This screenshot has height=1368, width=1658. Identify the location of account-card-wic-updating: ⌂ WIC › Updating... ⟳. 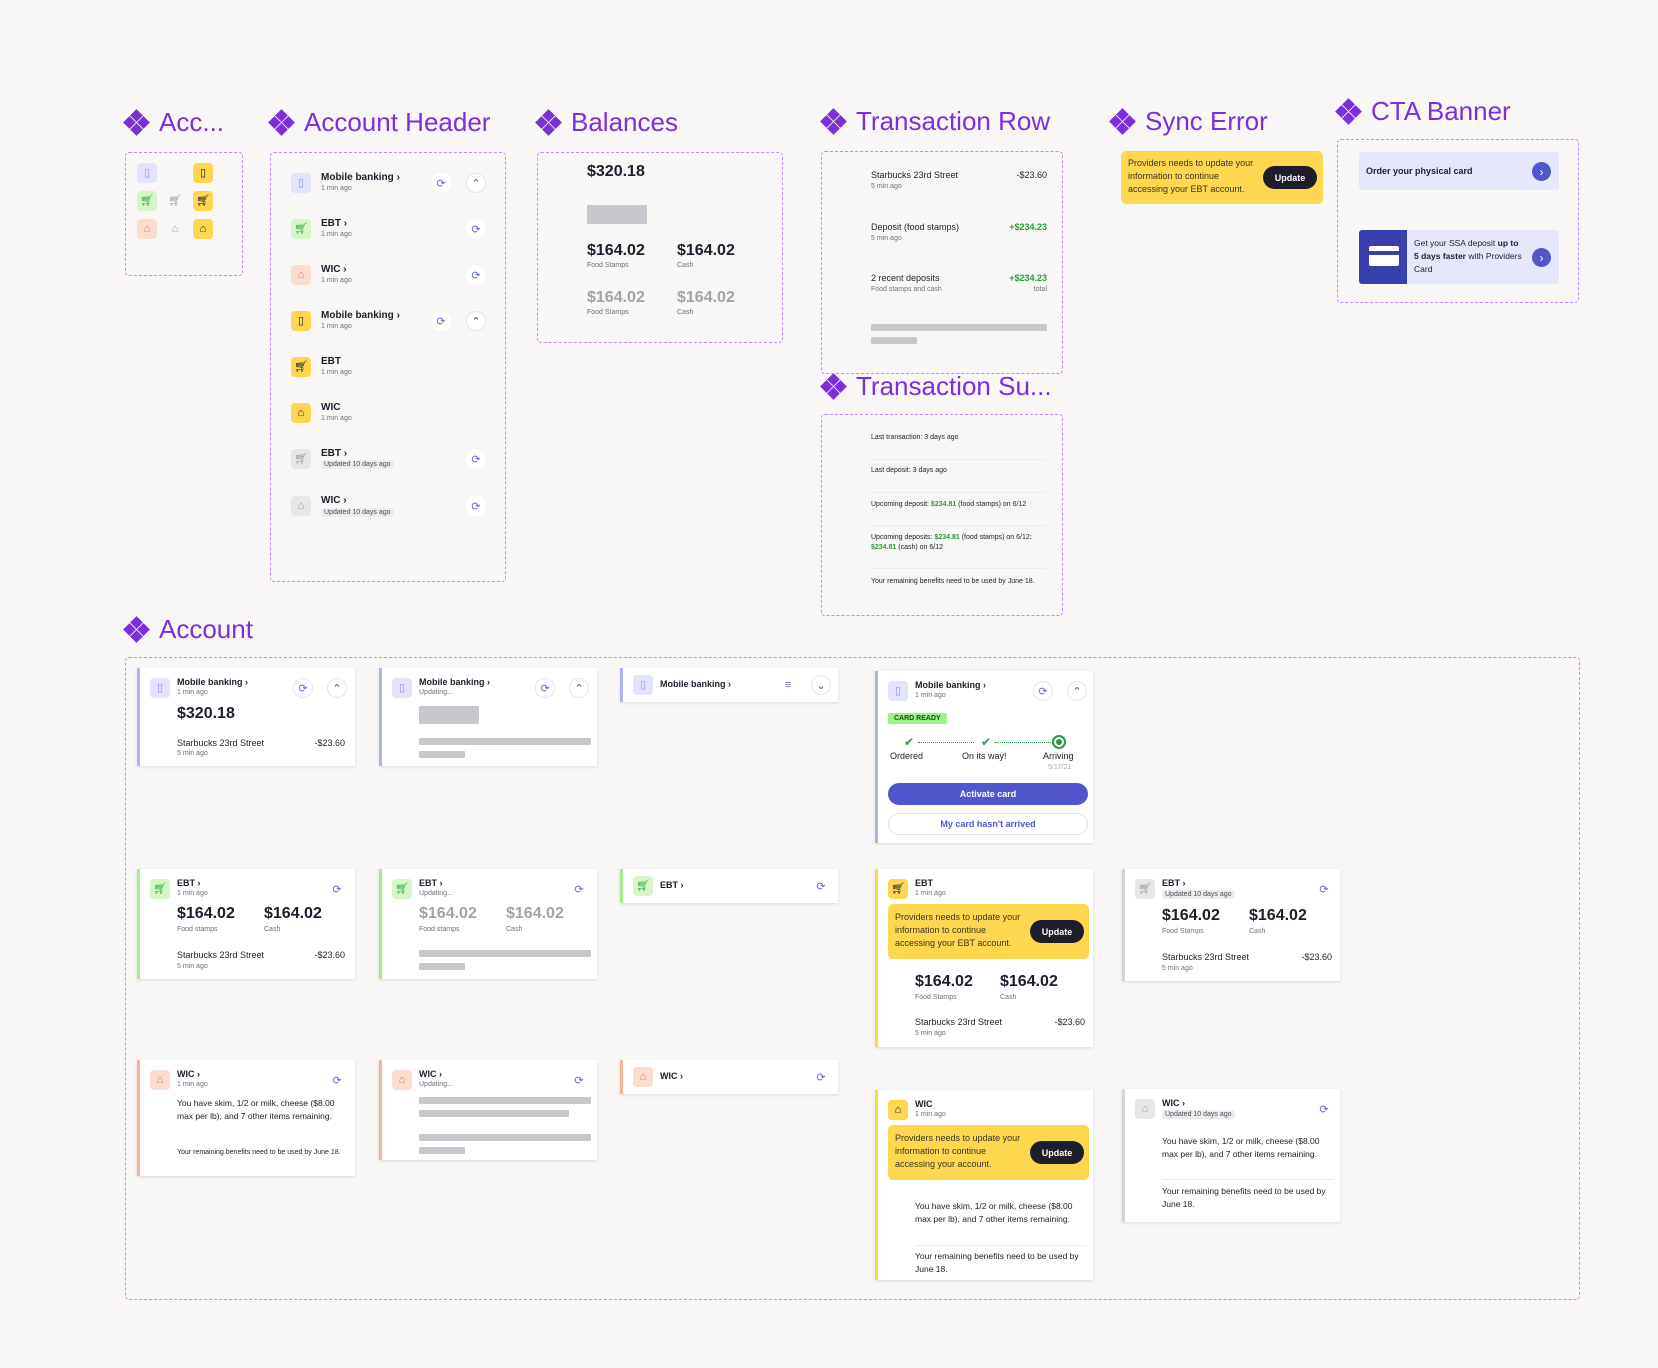
(488, 1110).